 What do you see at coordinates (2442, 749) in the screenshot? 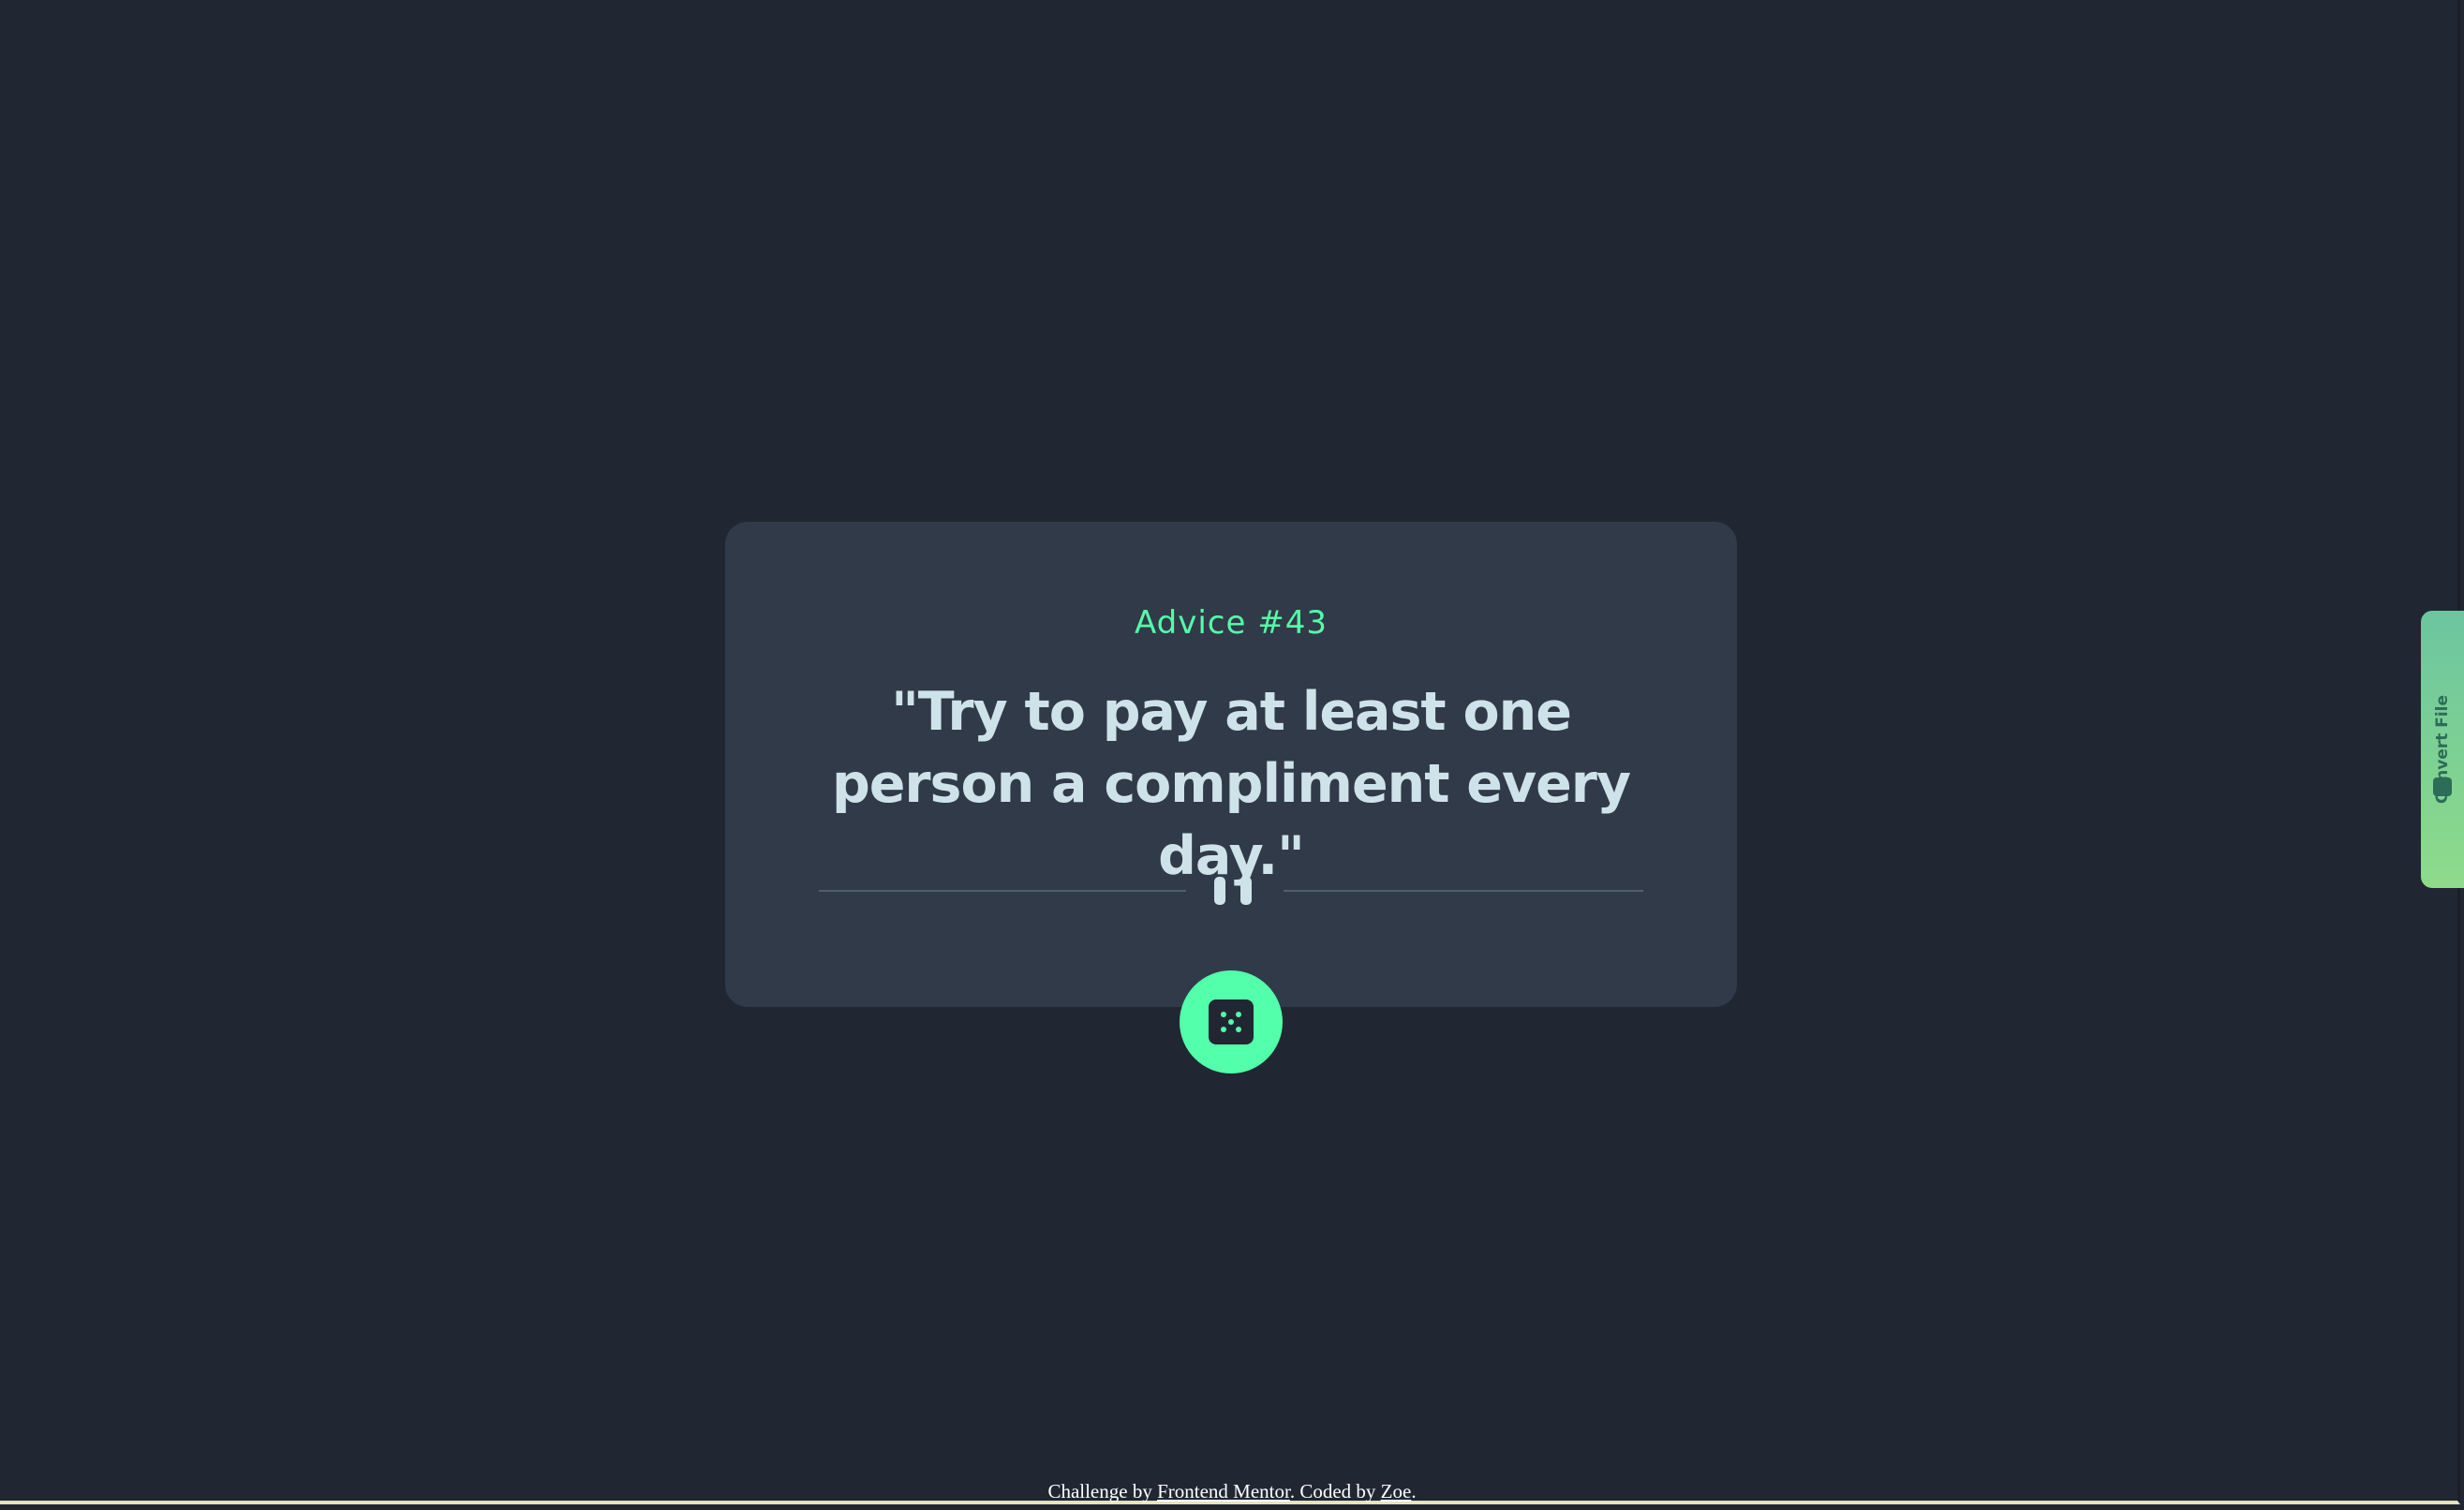
I see `convert-file-tab: Convert File` at bounding box center [2442, 749].